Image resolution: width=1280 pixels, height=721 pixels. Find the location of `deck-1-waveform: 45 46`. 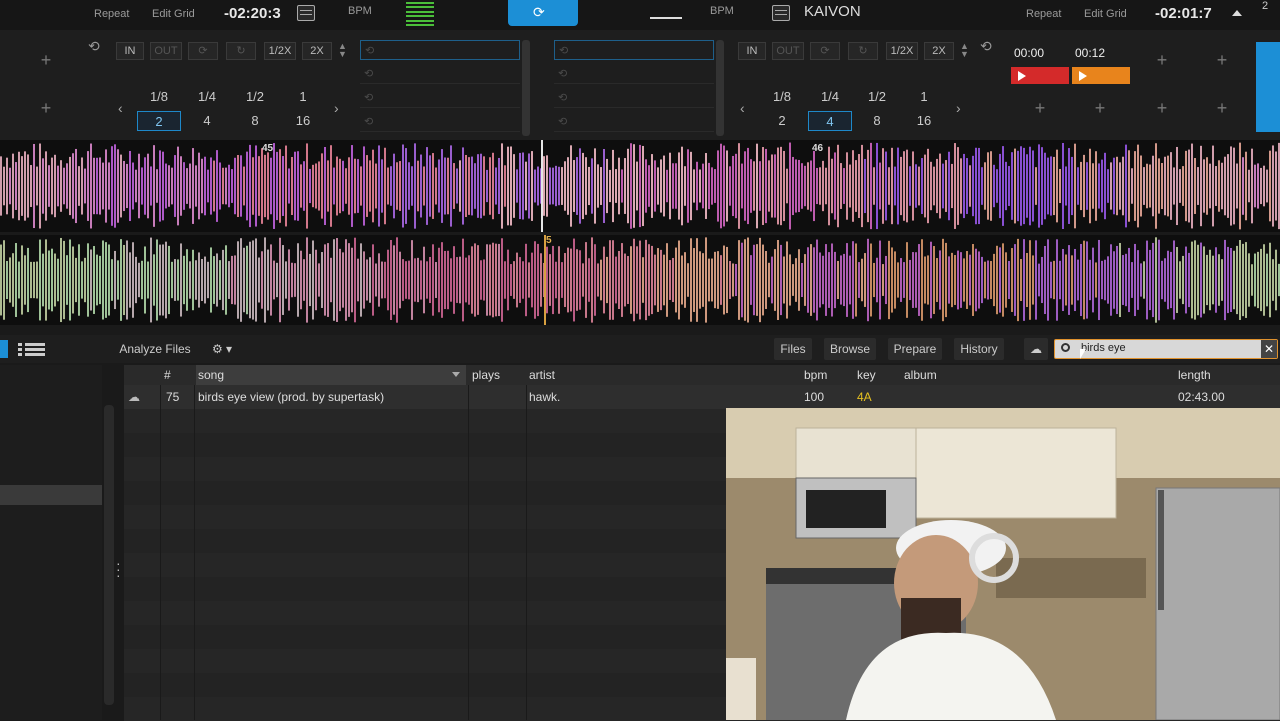

deck-1-waveform: 45 46 is located at coordinates (640, 186).